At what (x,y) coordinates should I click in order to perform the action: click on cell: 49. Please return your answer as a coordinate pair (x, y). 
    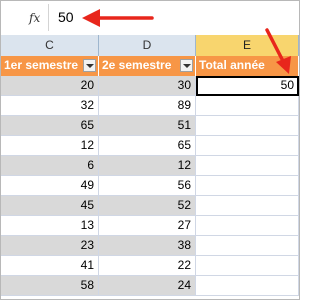
    Looking at the image, I should click on (50, 186).